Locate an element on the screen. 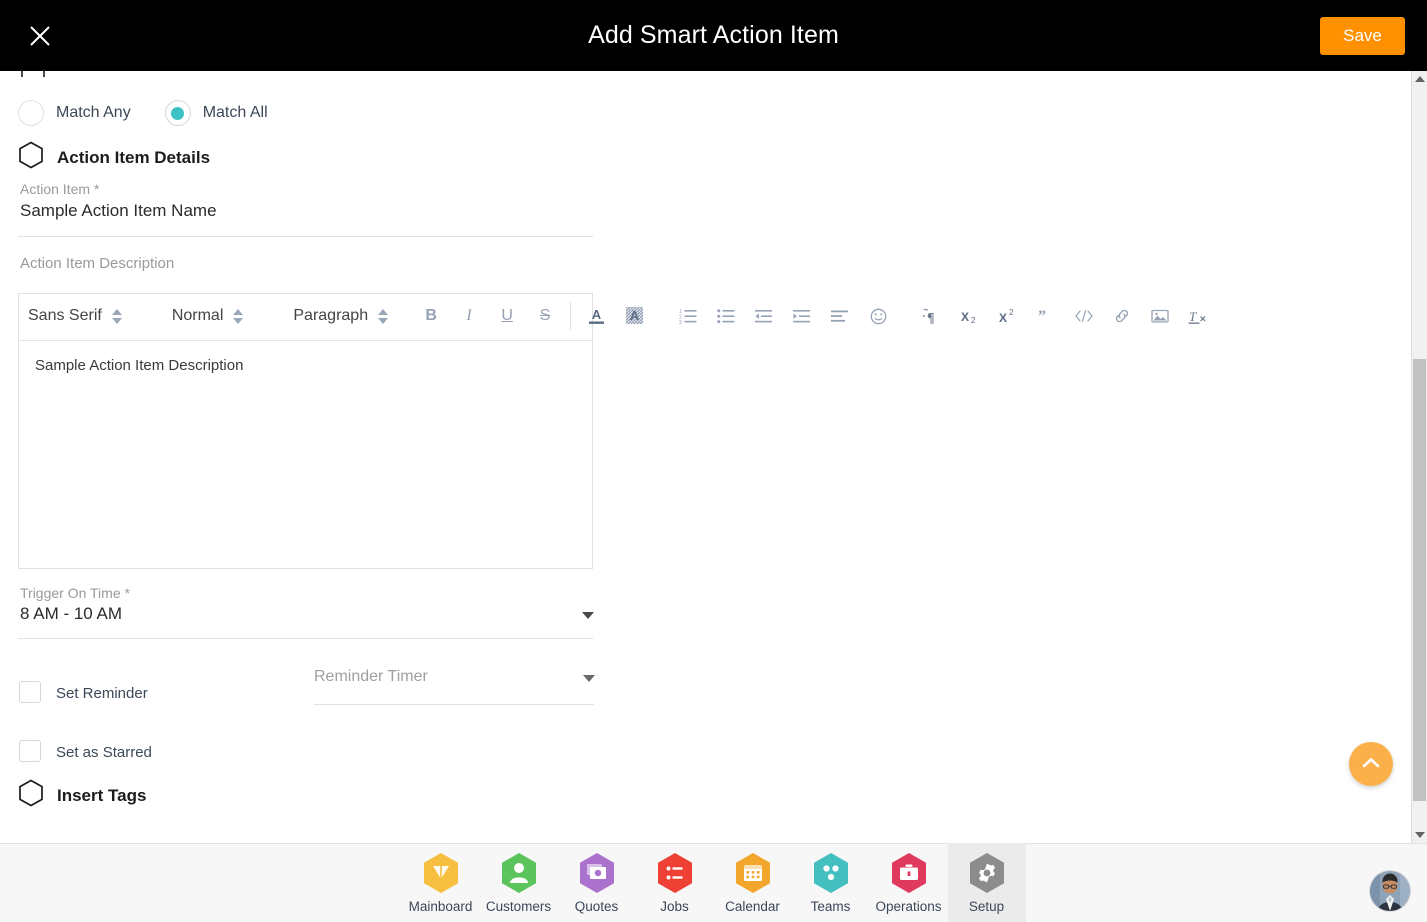 This screenshot has height=922, width=1427. nav-item-operations: Operations is located at coordinates (909, 882).